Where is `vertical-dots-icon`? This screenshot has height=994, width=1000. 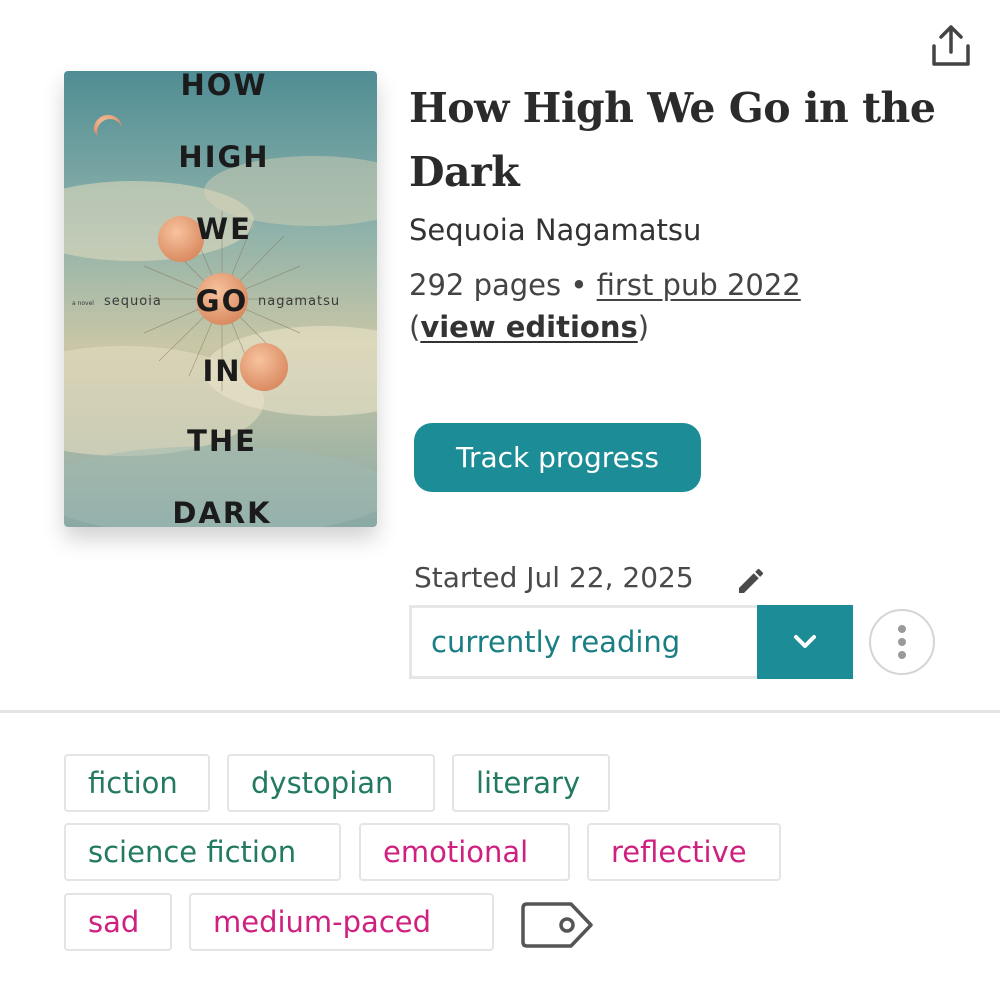 vertical-dots-icon is located at coordinates (902, 642).